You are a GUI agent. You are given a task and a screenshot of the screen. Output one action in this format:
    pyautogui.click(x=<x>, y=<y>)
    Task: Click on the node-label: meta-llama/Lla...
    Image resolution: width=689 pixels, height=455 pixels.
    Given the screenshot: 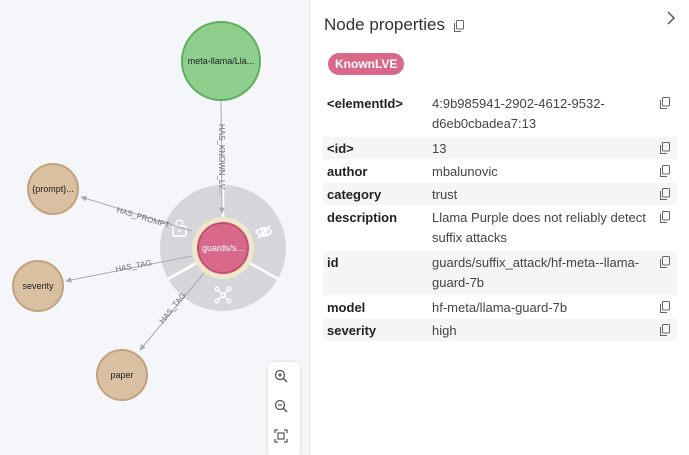 What is the action you would take?
    pyautogui.click(x=221, y=61)
    